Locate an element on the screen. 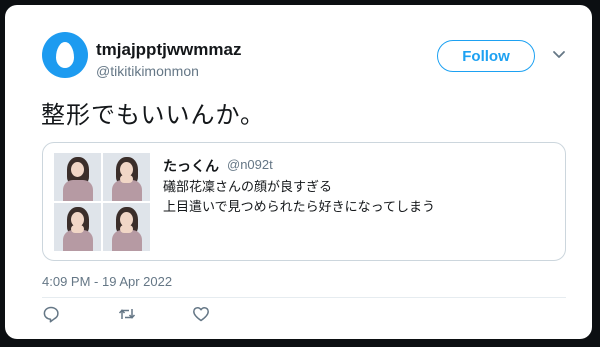  quoted-text-line-1: 礒部花凜さんの顔が良すぎる is located at coordinates (248, 186).